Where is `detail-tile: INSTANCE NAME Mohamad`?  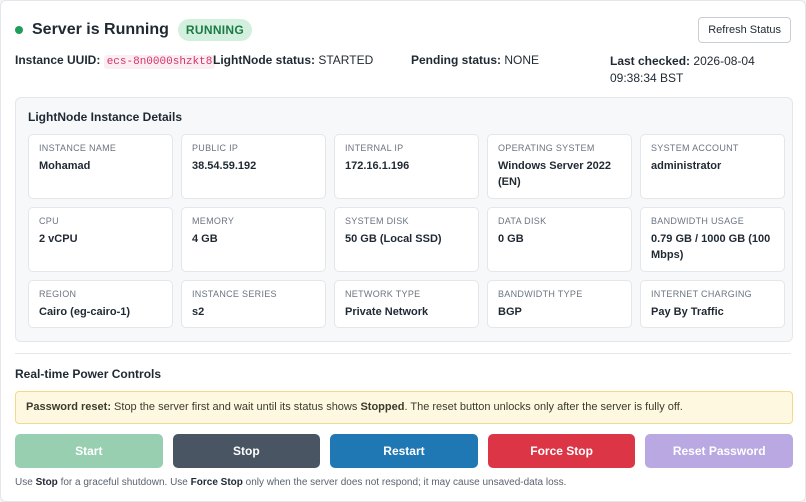
detail-tile: INSTANCE NAME Mohamad is located at coordinates (100, 166).